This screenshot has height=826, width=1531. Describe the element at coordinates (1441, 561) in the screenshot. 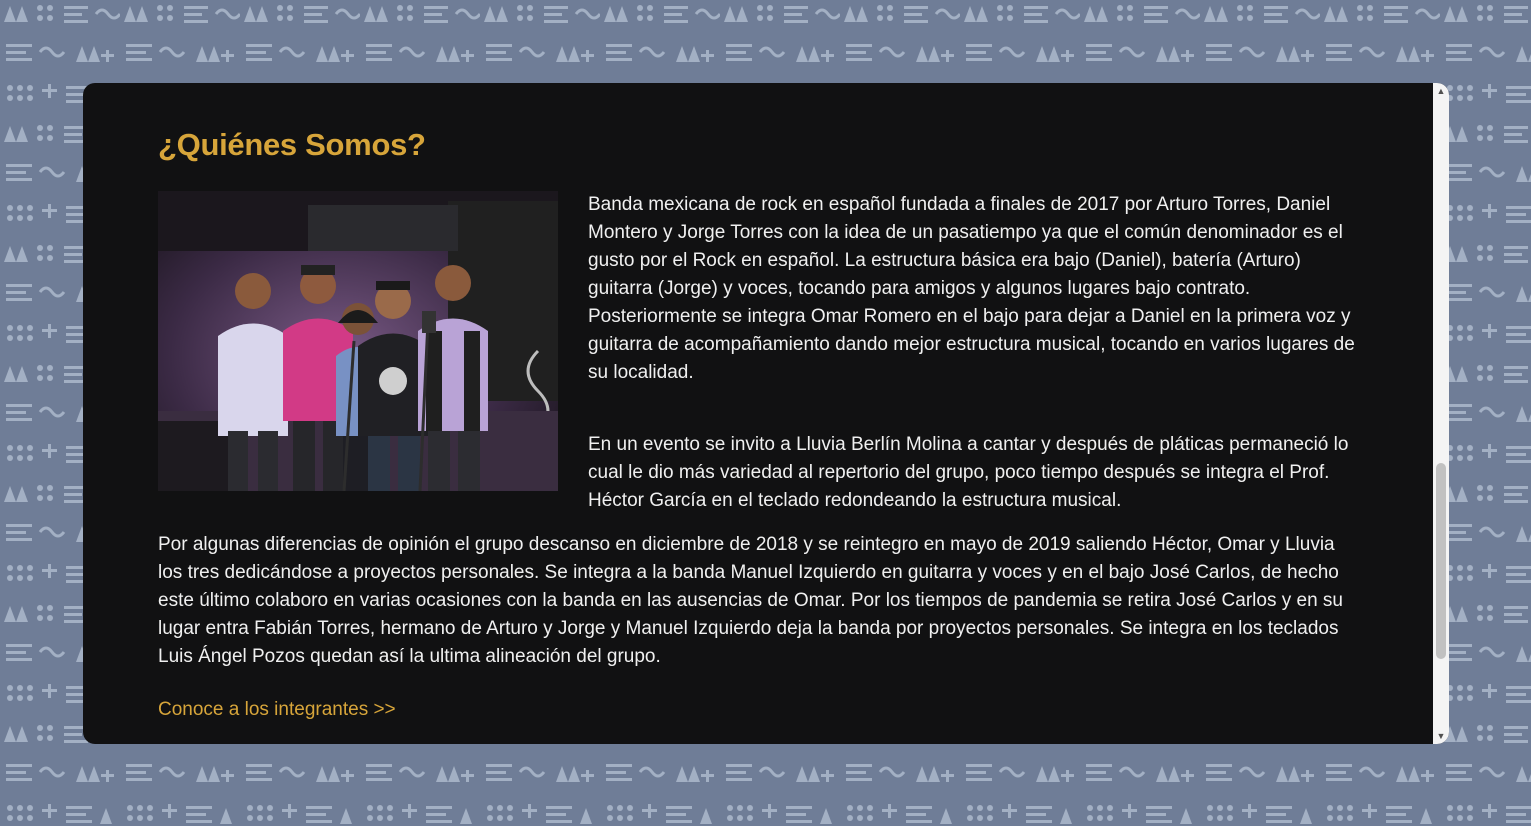

I see `scroll-thumb` at that location.